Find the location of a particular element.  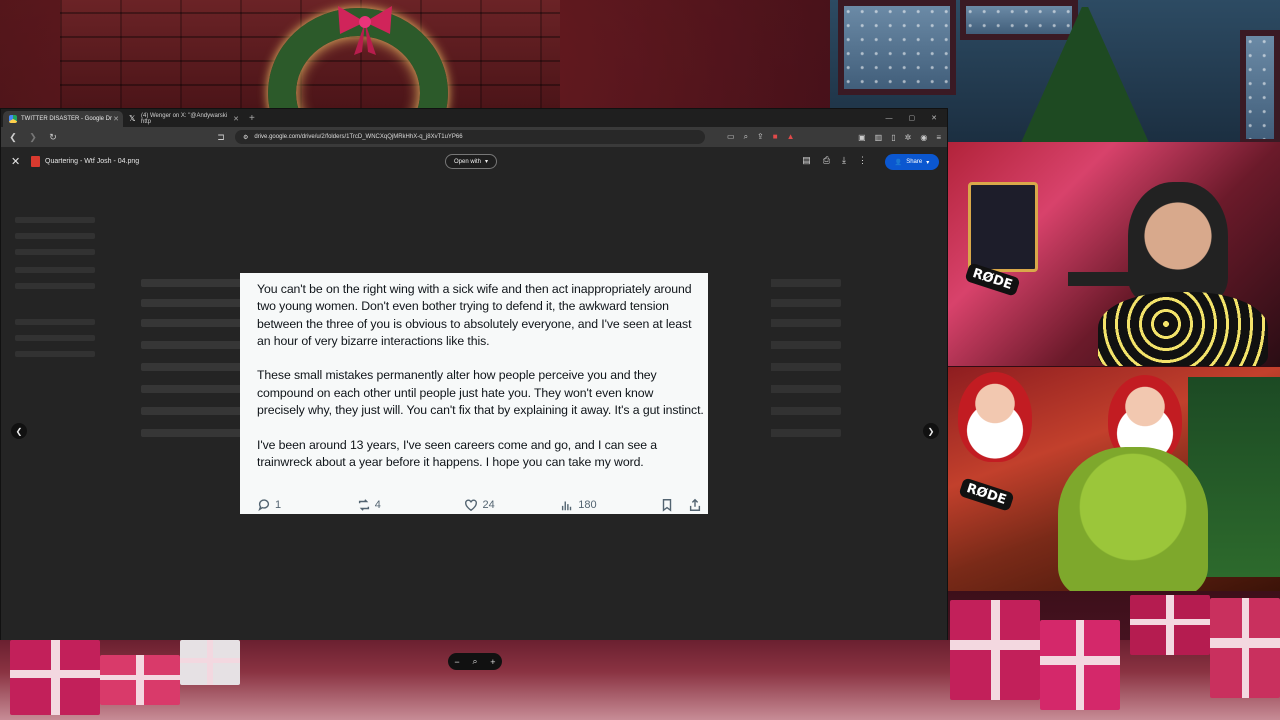

menu-icon: ≡ is located at coordinates (938, 137).